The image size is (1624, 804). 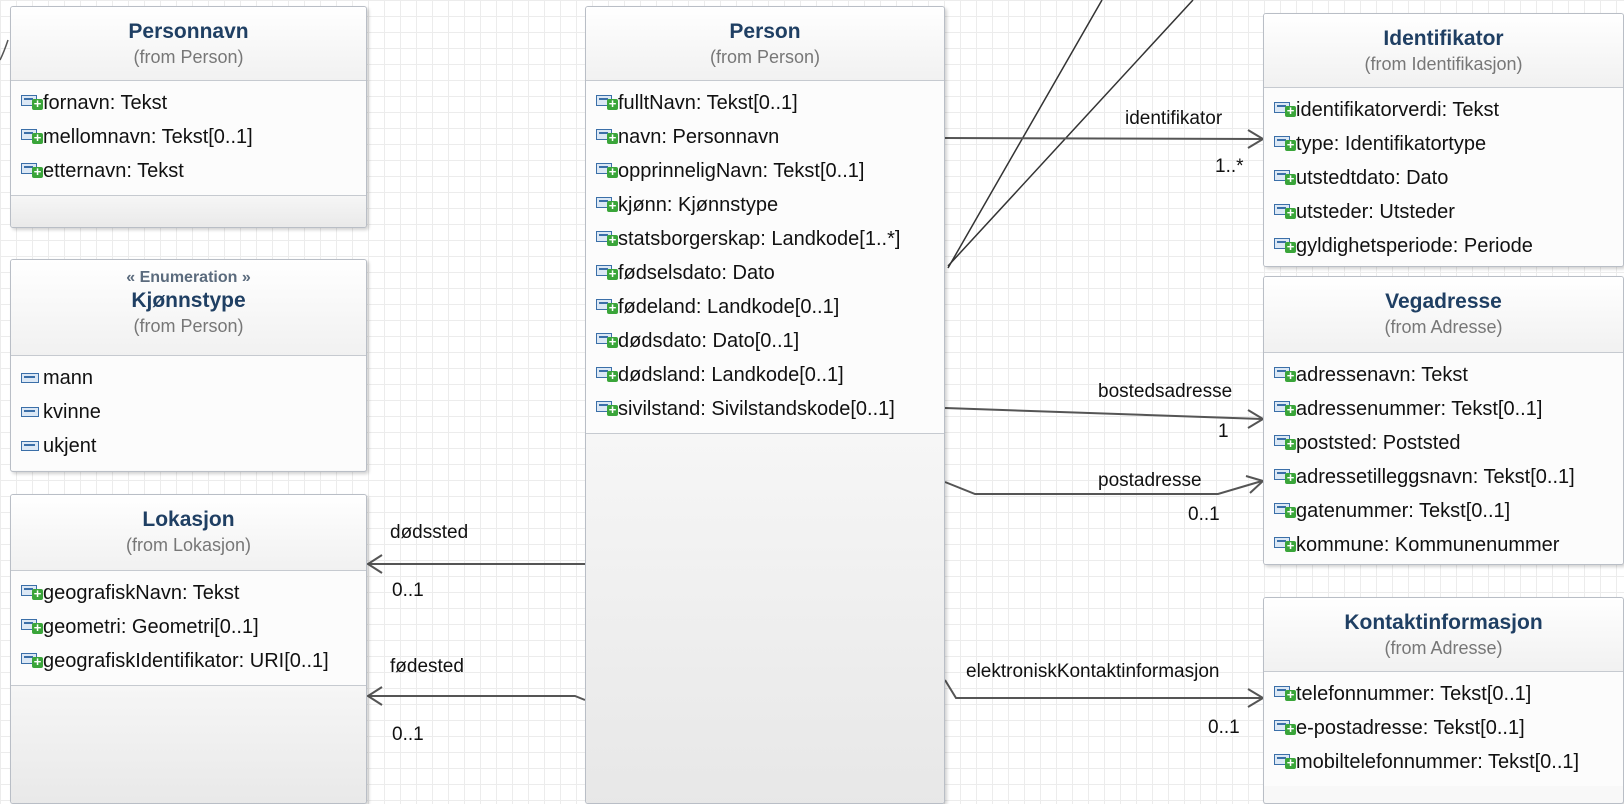 I want to click on multiplicity-dodssted: 0..1, so click(x=408, y=590).